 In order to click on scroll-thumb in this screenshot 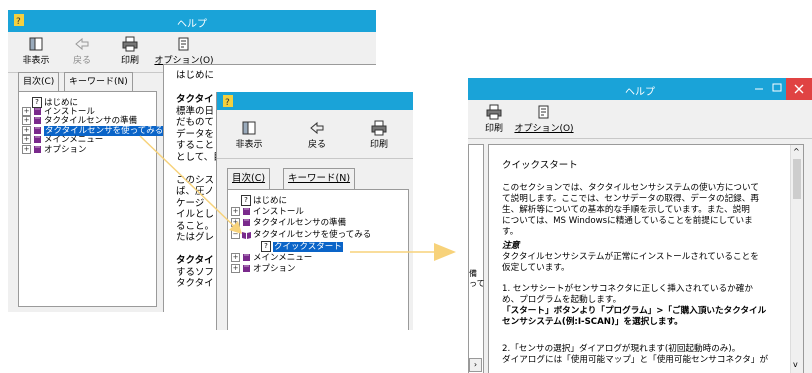, I will do `click(797, 179)`.